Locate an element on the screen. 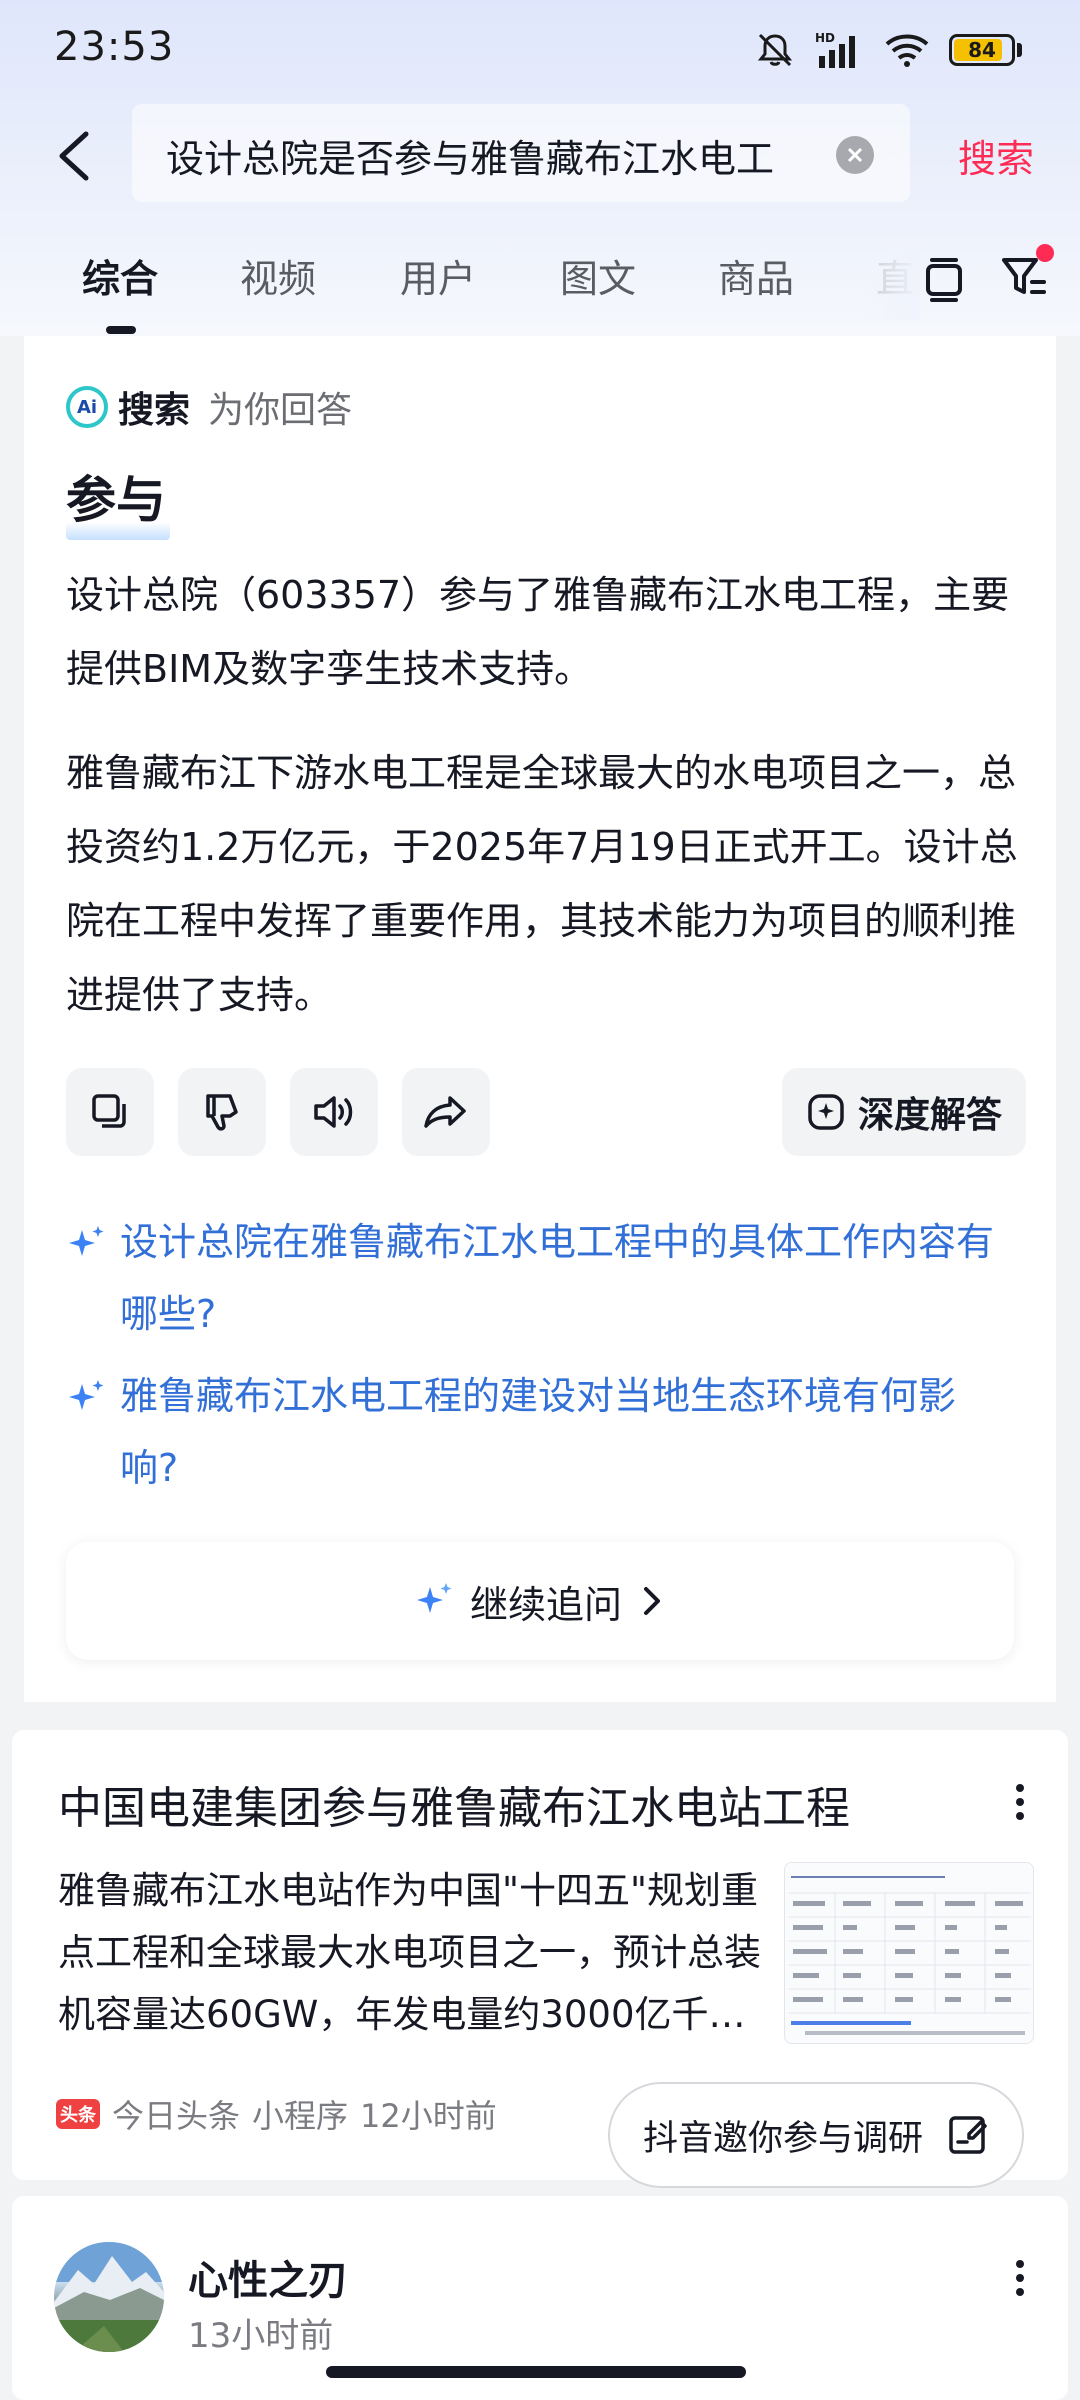  close-icon is located at coordinates (855, 155).